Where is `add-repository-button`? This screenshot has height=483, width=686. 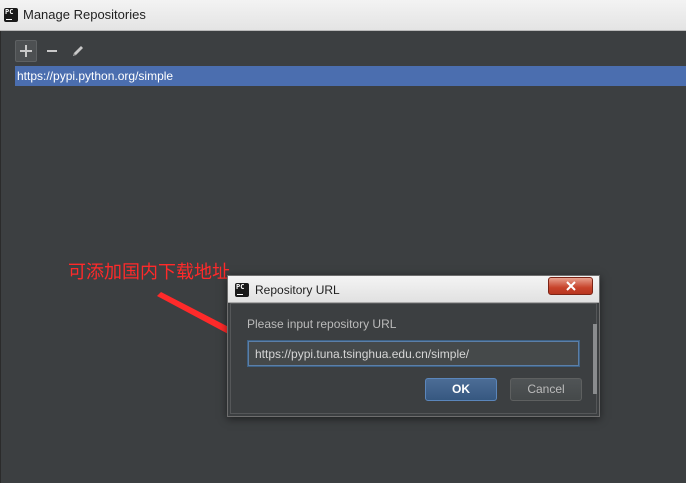 add-repository-button is located at coordinates (26, 51).